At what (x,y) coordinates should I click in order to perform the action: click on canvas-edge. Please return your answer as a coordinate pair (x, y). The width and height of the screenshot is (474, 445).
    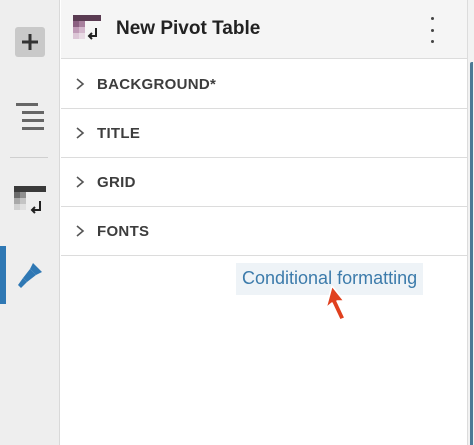
    Looking at the image, I should click on (470, 222).